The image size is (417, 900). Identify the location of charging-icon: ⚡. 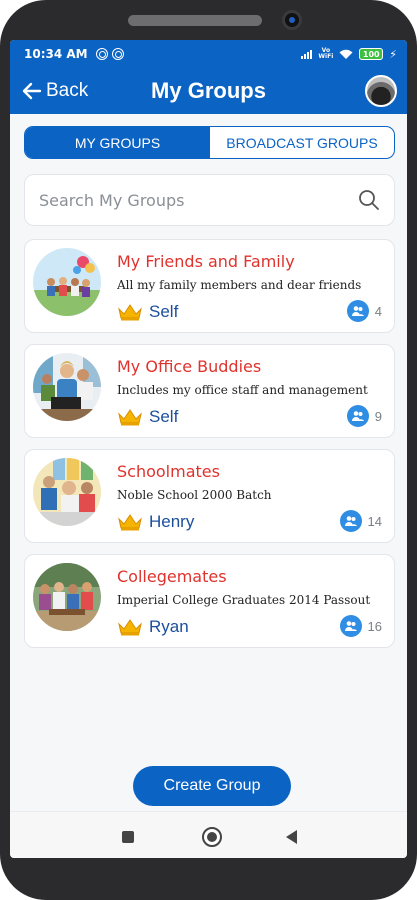
(393, 54).